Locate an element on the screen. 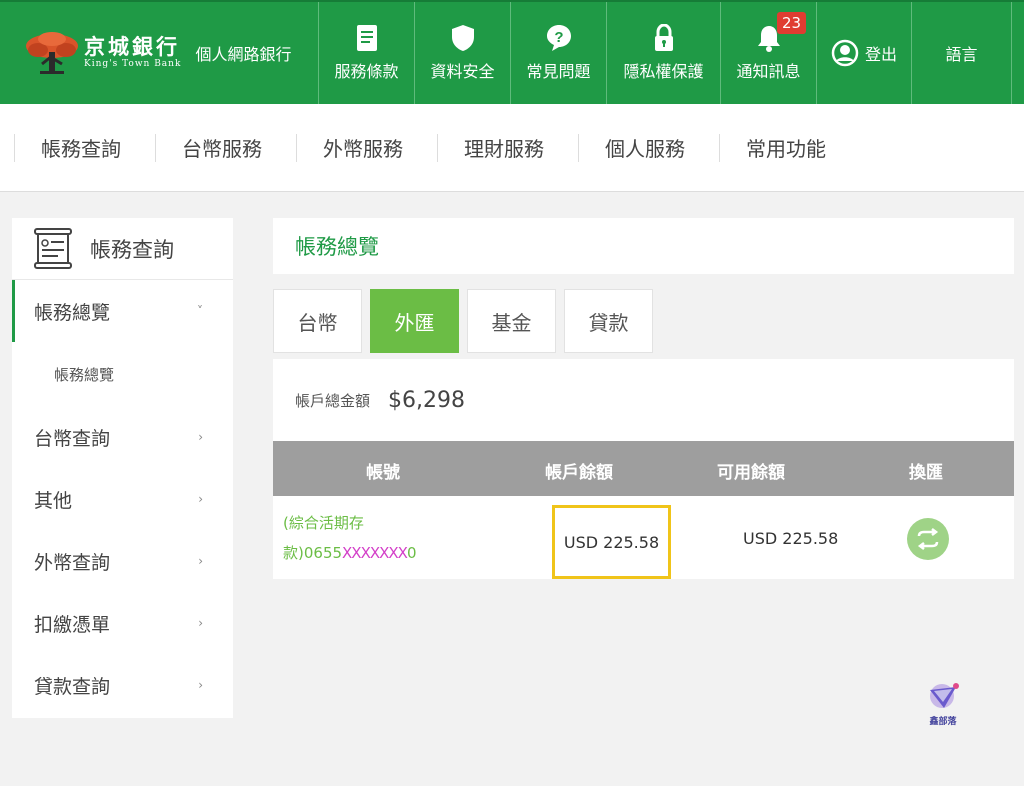 The width and height of the screenshot is (1024, 786). account-type: (綜合活期存 is located at coordinates (323, 523).